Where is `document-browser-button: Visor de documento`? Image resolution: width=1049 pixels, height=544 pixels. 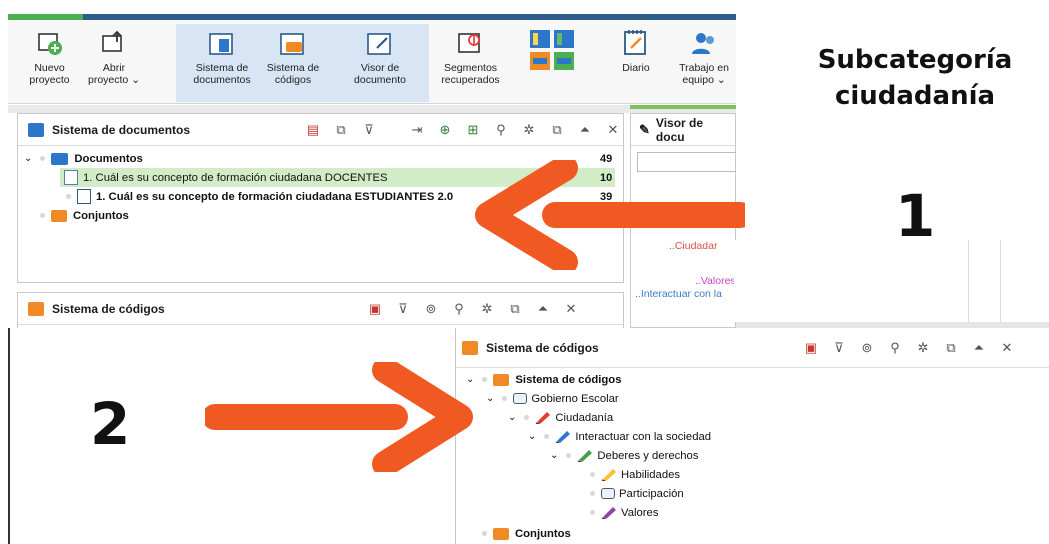
document-browser-button: Visor de documento is located at coordinates (380, 63).